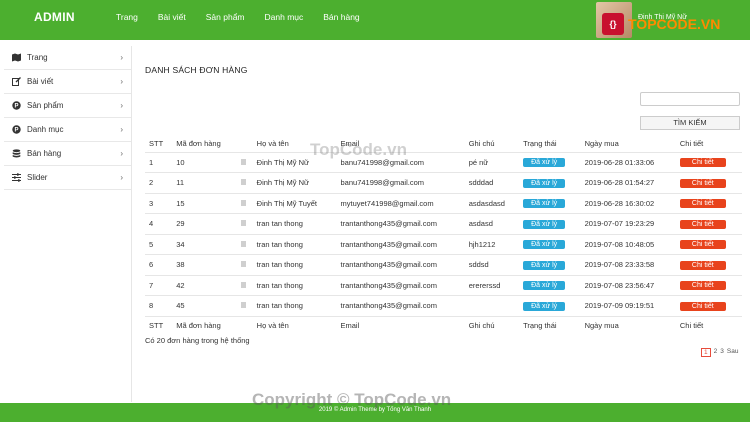 The height and width of the screenshot is (422, 750). Describe the element at coordinates (45, 129) in the screenshot. I see `sidebar-item-label: Danh mục` at that location.